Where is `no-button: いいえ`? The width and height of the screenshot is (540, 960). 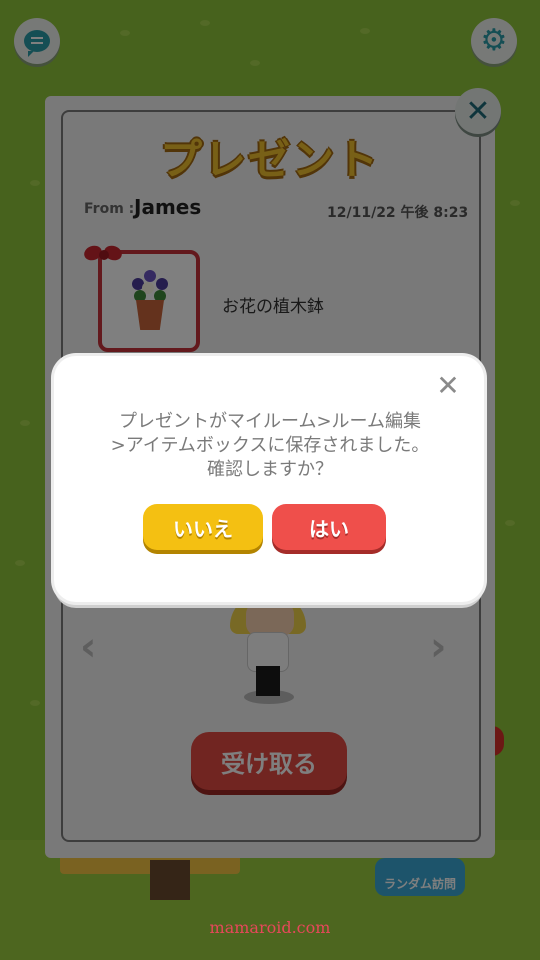
no-button: いいえ is located at coordinates (203, 527).